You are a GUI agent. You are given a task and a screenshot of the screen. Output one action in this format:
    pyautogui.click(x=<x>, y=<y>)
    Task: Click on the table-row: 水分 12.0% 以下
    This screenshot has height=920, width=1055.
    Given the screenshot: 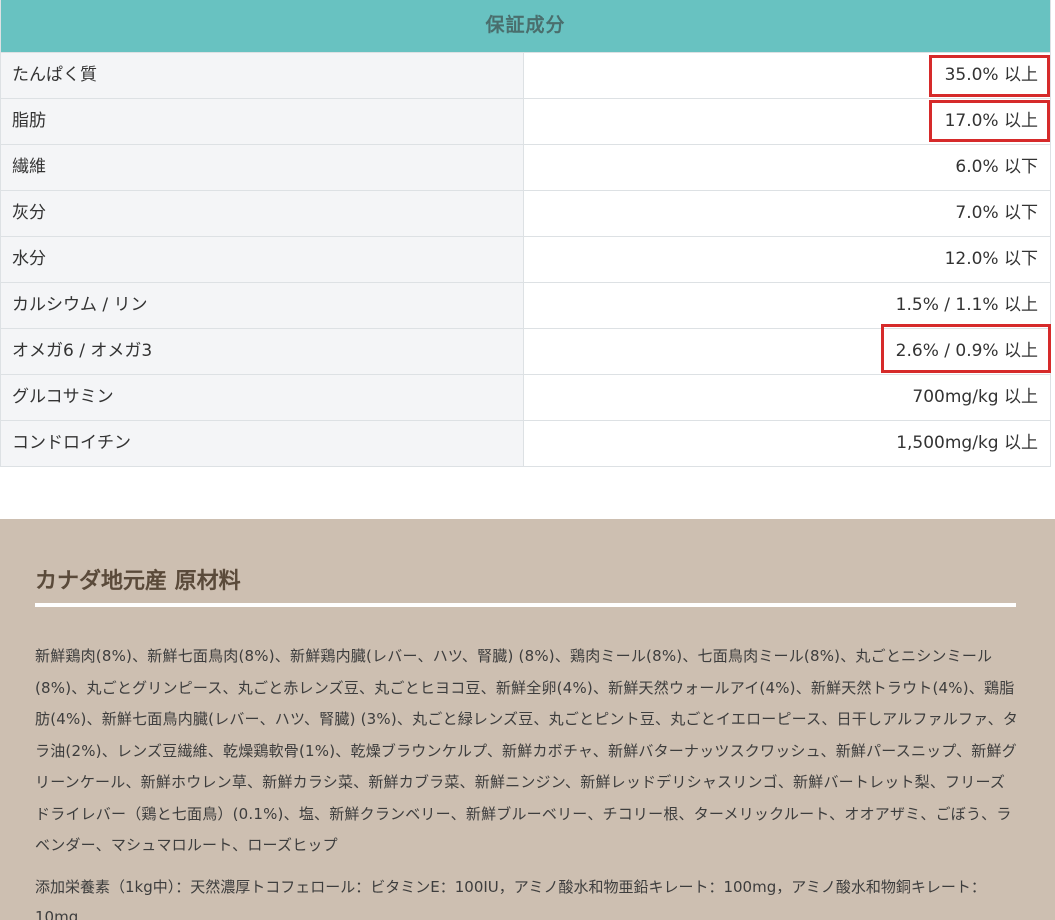 What is the action you would take?
    pyautogui.click(x=525, y=259)
    